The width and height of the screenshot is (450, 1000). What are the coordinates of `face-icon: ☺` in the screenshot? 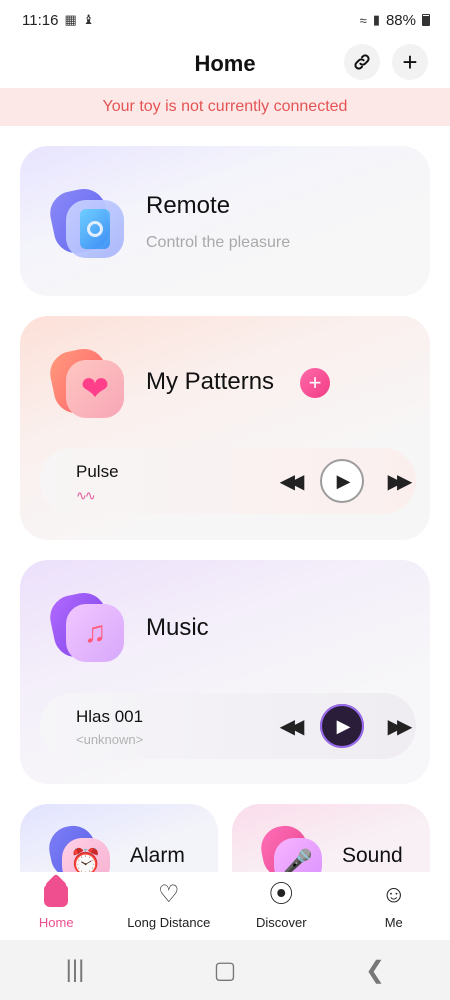 It's located at (393, 894).